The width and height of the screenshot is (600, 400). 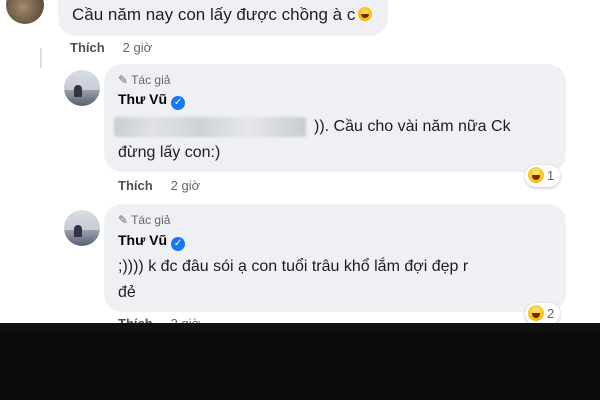 I want to click on comment-text: Cầu năm nay con lấy được chồng à c, so click(x=222, y=15).